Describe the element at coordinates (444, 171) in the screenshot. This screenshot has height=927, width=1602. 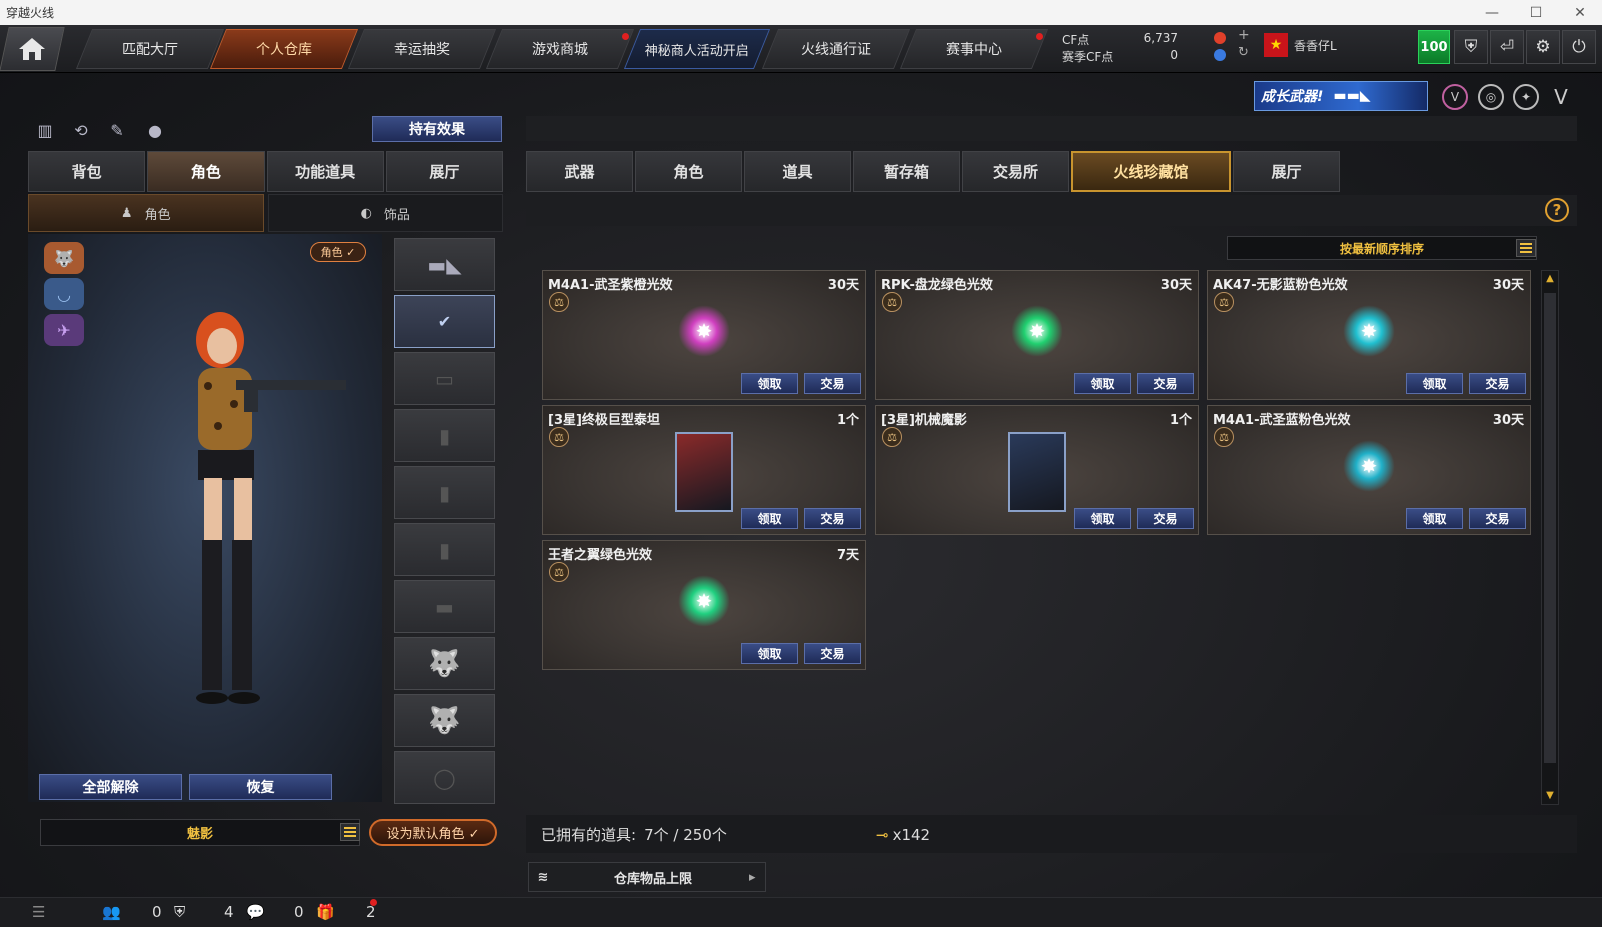
I see `tab-showroom: 展厅` at that location.